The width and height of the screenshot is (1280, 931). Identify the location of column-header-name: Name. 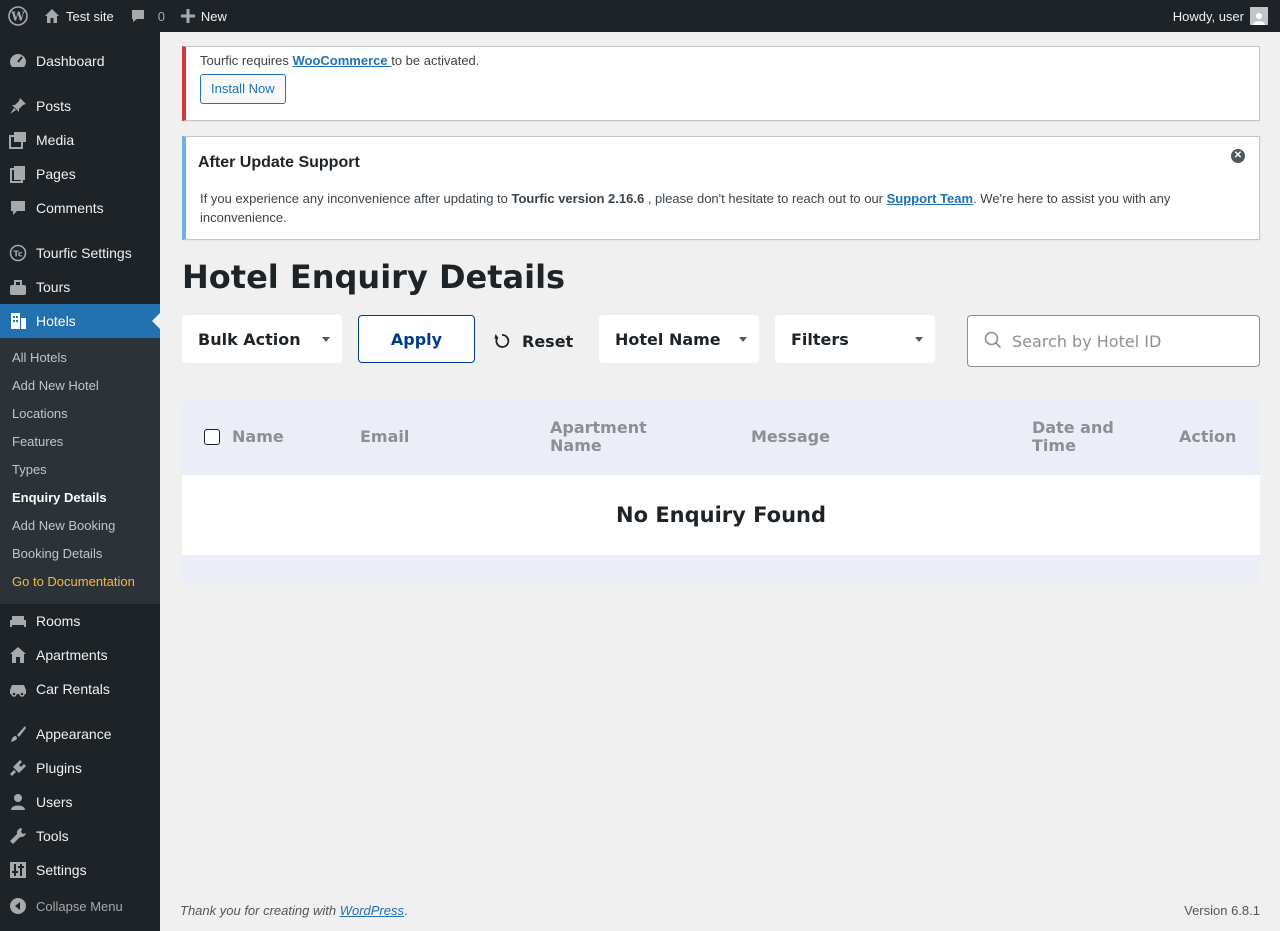
(258, 436).